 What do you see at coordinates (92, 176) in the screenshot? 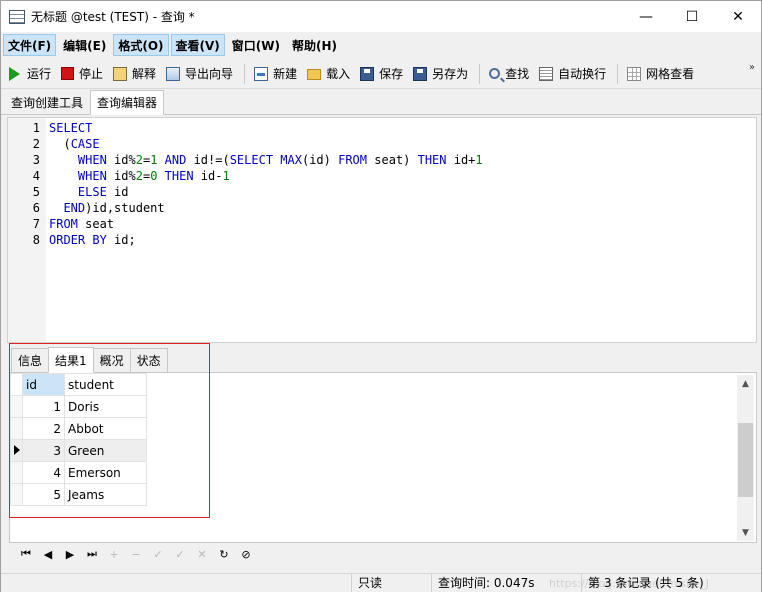
I see `sql-keyword: WHEN` at bounding box center [92, 176].